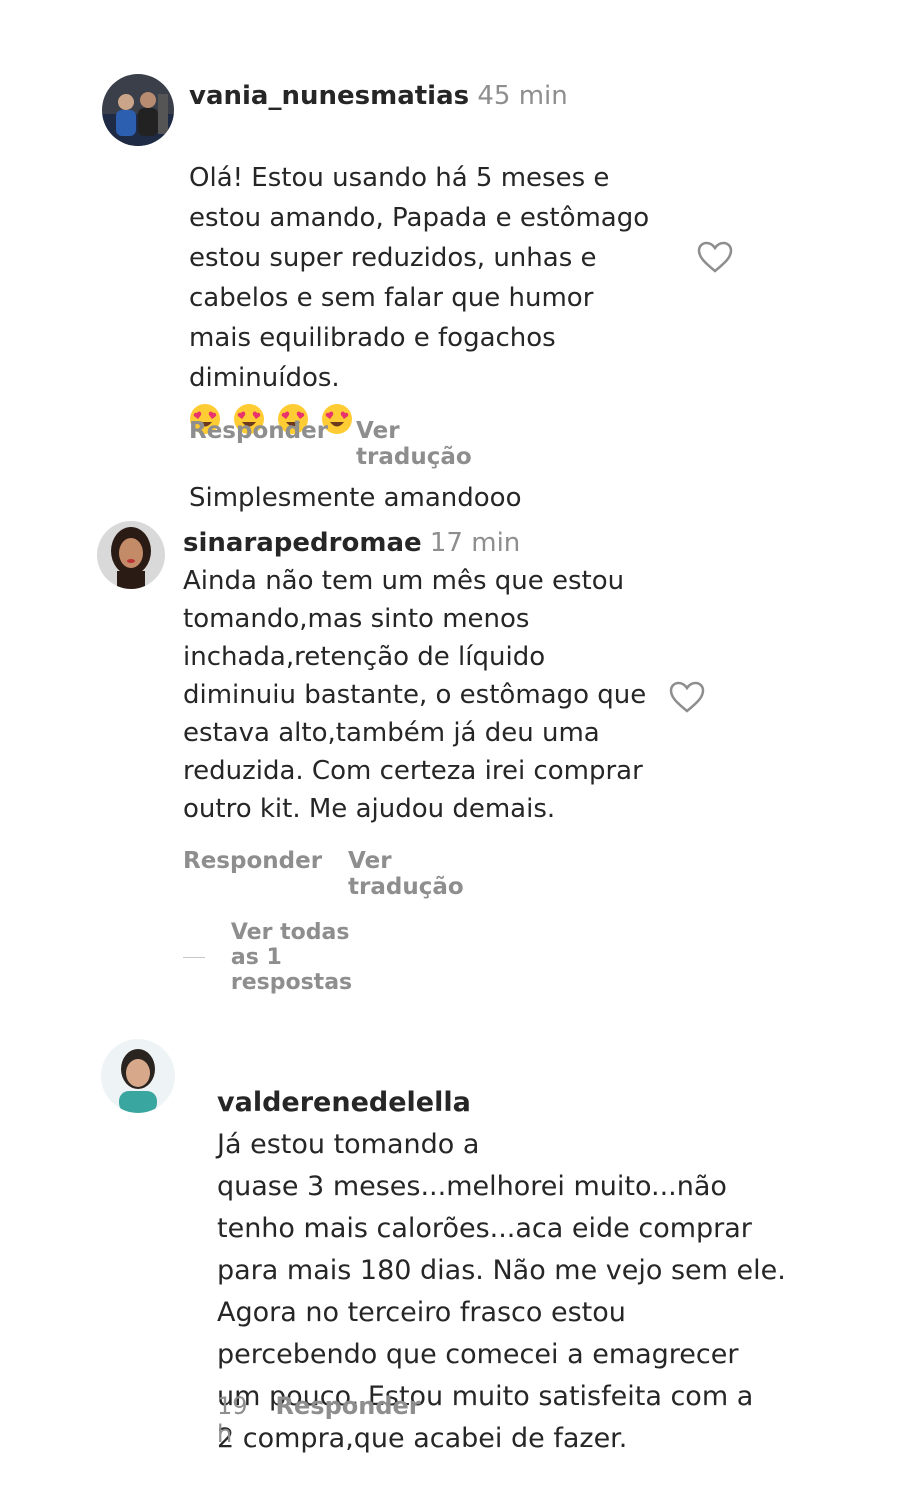 The width and height of the screenshot is (900, 1500). I want to click on view-replies: Ver todas as 1 respostas, so click(279, 957).